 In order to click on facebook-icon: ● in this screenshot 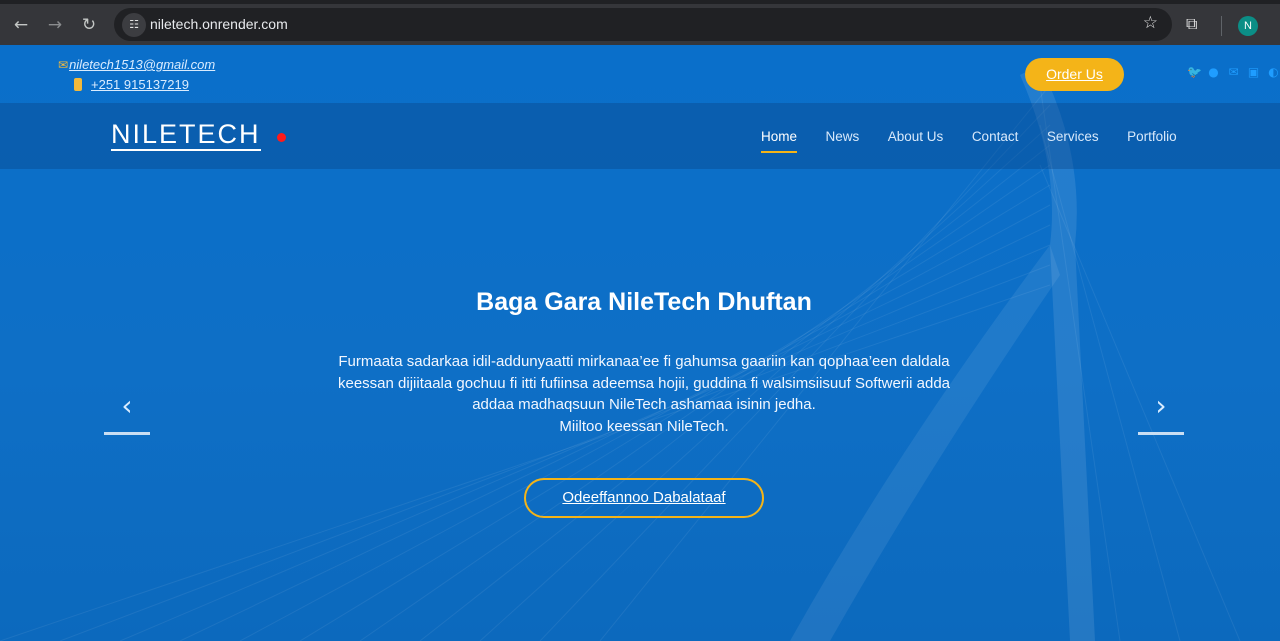, I will do `click(1213, 72)`.